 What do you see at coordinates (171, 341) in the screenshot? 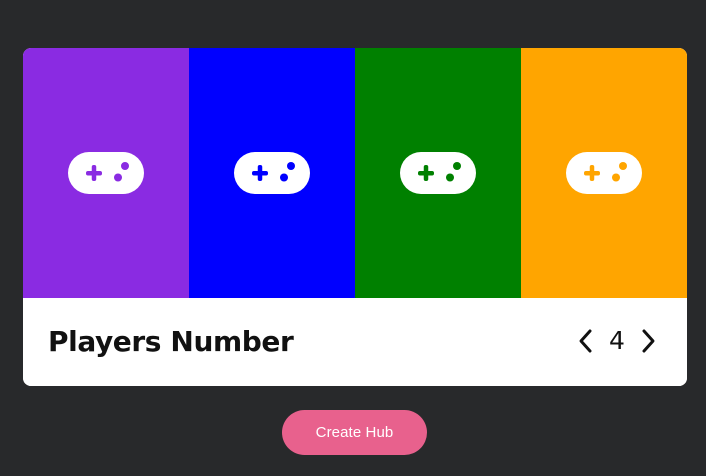
I see `players-number-title: Players Number` at bounding box center [171, 341].